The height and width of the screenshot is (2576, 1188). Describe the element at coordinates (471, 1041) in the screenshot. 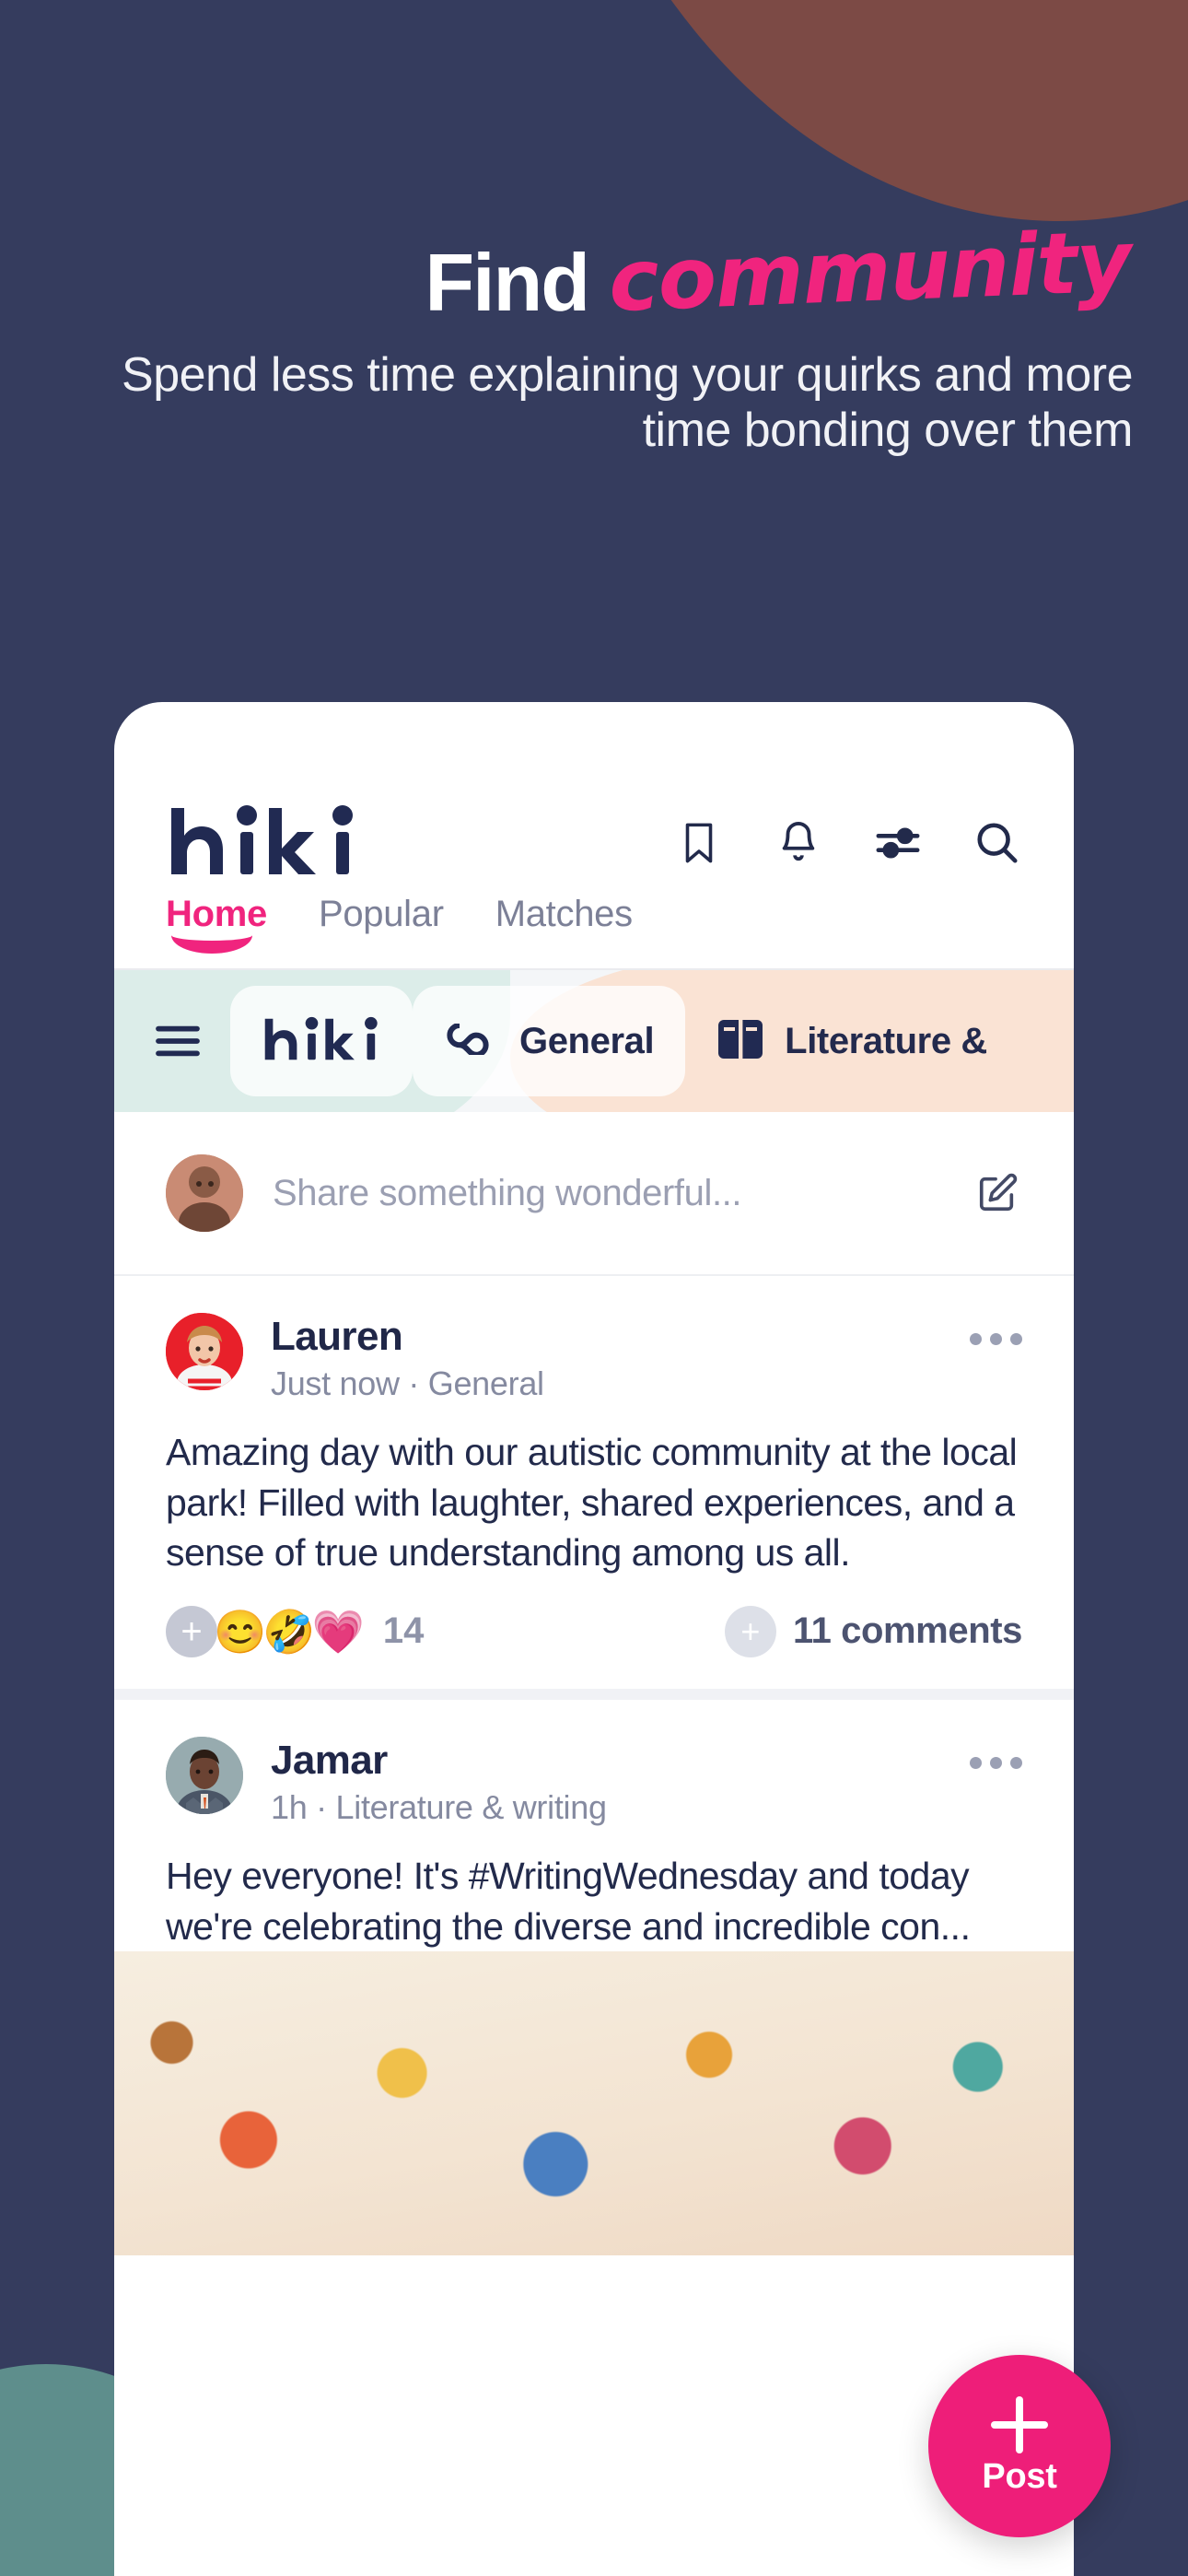

I see `infinity-icon` at that location.